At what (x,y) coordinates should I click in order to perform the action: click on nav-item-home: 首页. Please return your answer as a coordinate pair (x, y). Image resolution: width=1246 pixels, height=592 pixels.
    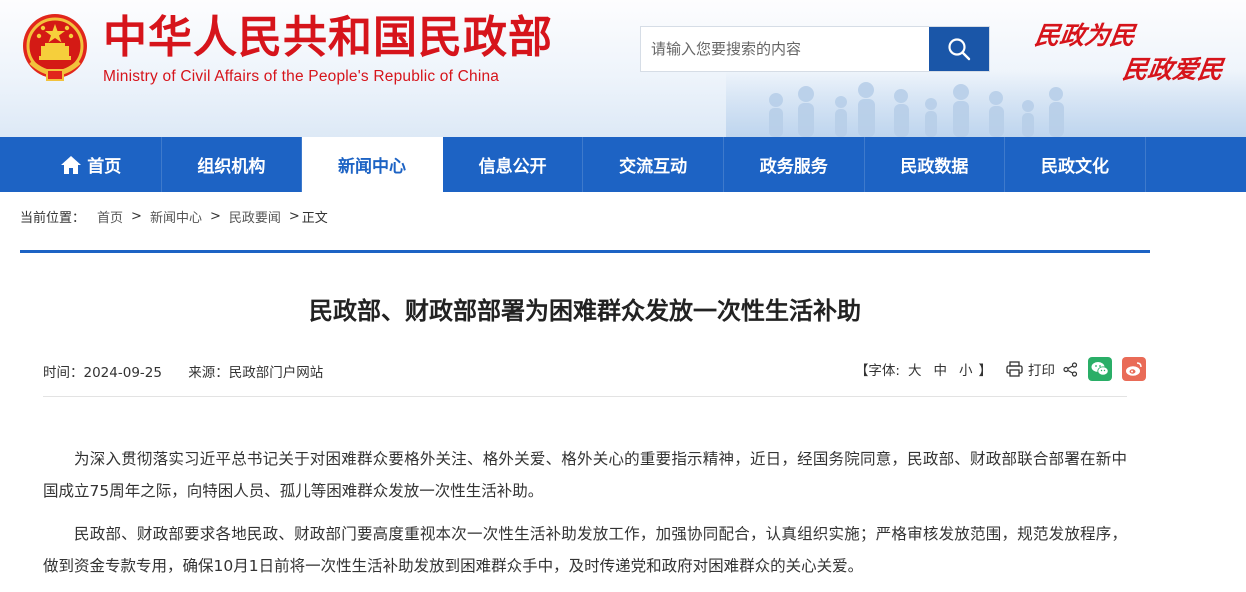
    Looking at the image, I should click on (91, 164).